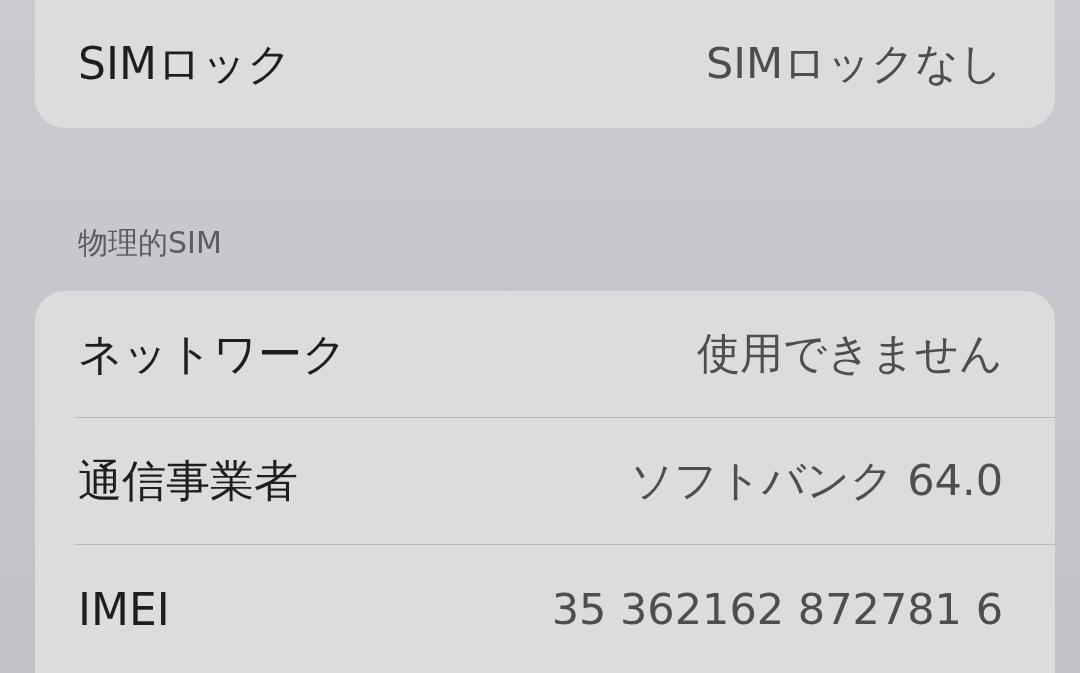 This screenshot has height=673, width=1080. I want to click on row-value: 35 362162 872781 6, so click(777, 609).